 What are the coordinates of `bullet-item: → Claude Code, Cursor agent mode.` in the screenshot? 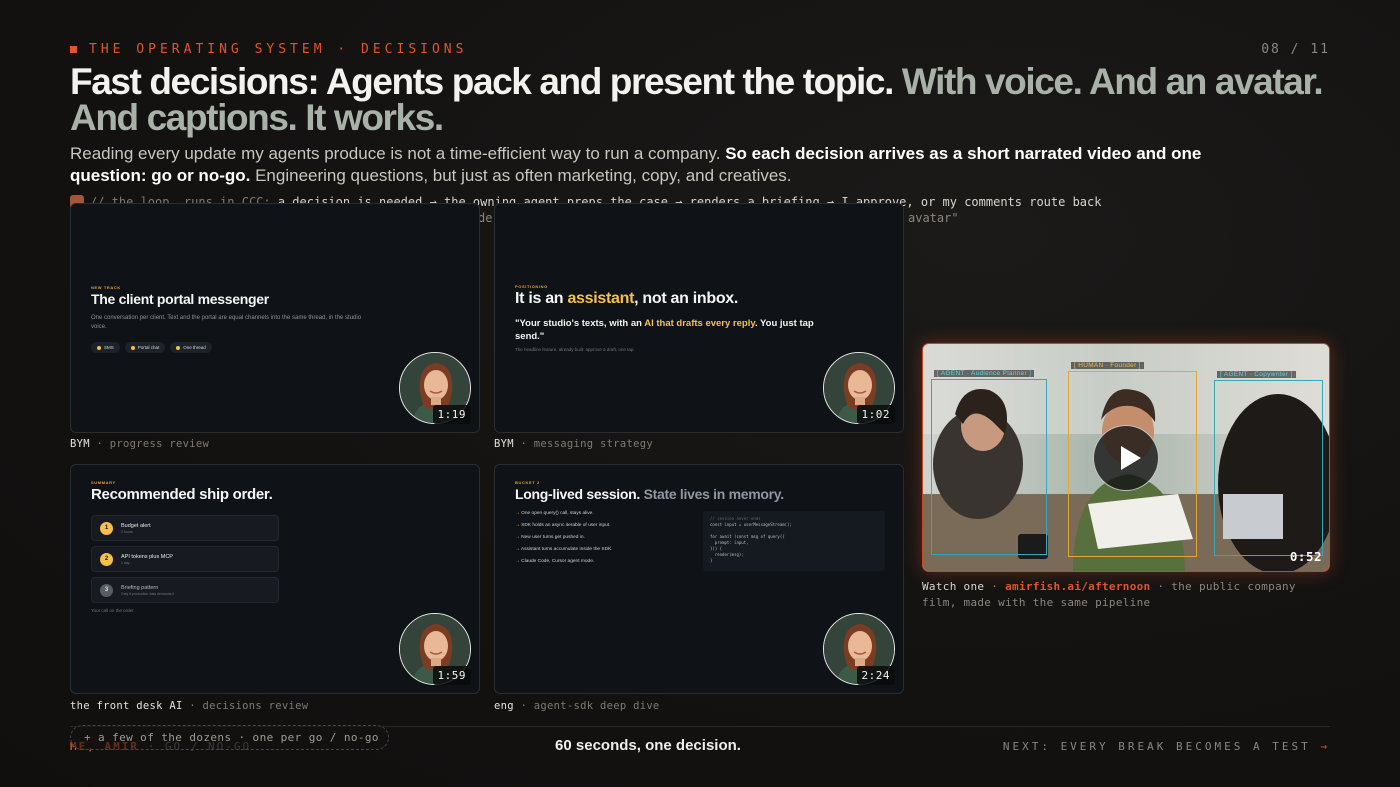 It's located at (564, 561).